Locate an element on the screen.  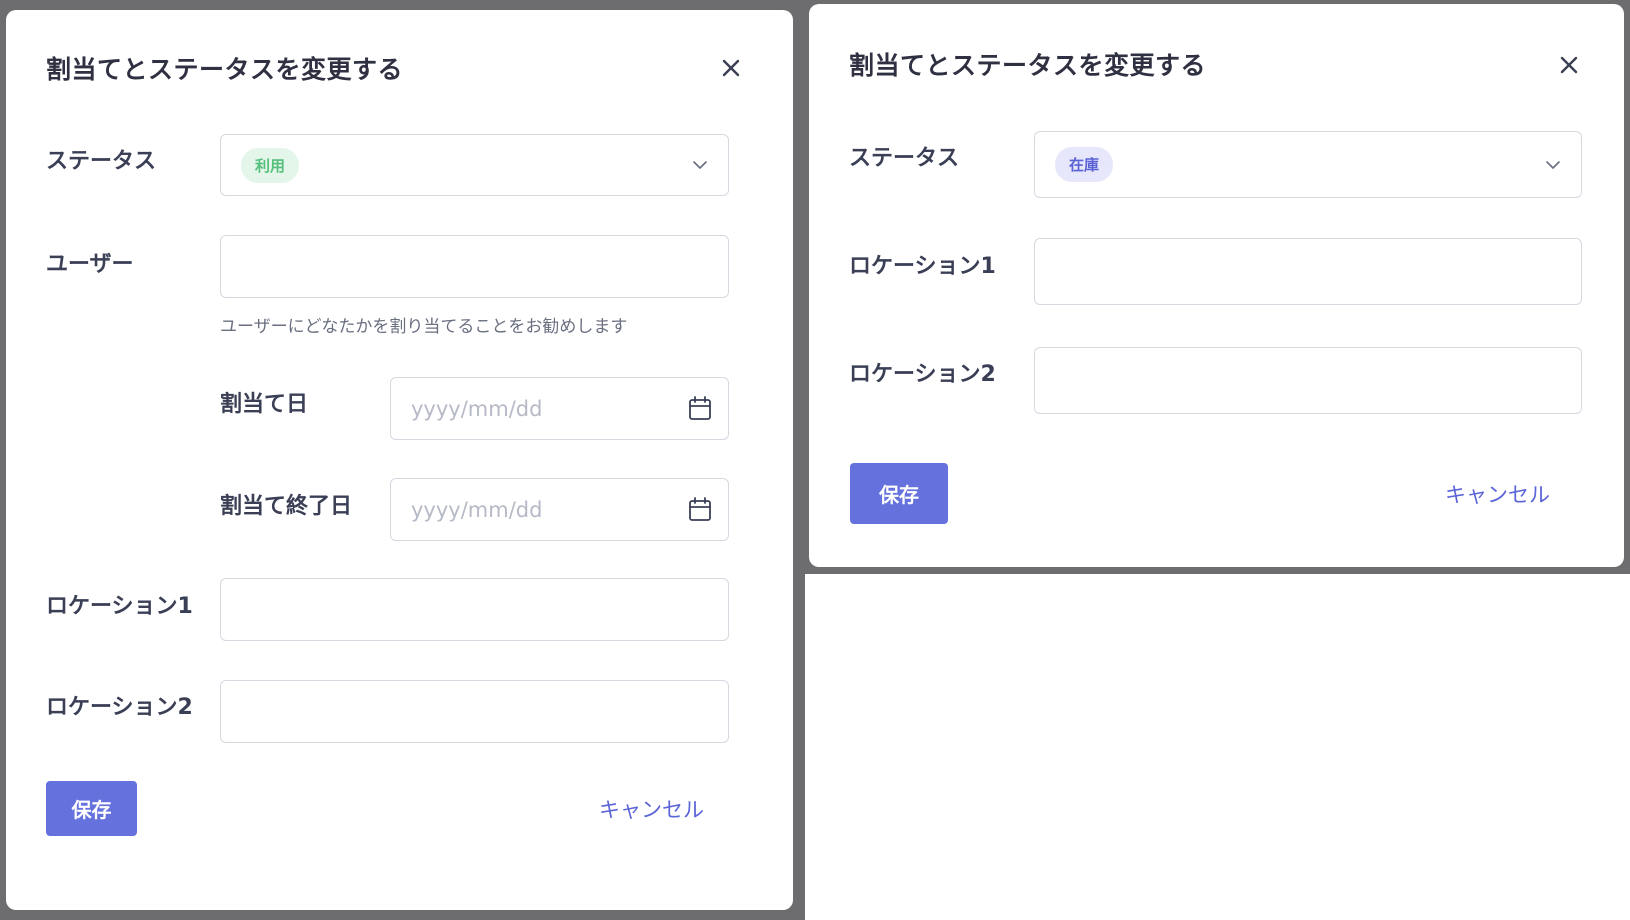
status-badge: 在庫 is located at coordinates (1084, 164).